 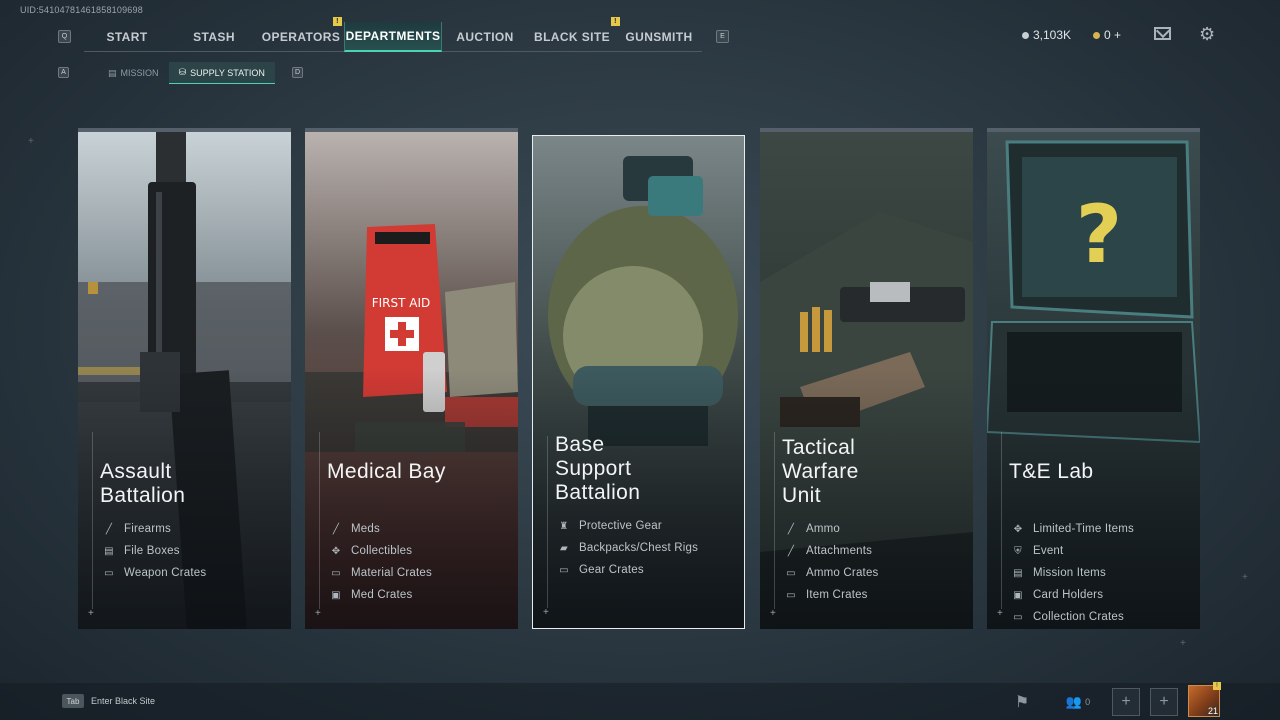 I want to click on plus-icon: +, so click(x=1164, y=701).